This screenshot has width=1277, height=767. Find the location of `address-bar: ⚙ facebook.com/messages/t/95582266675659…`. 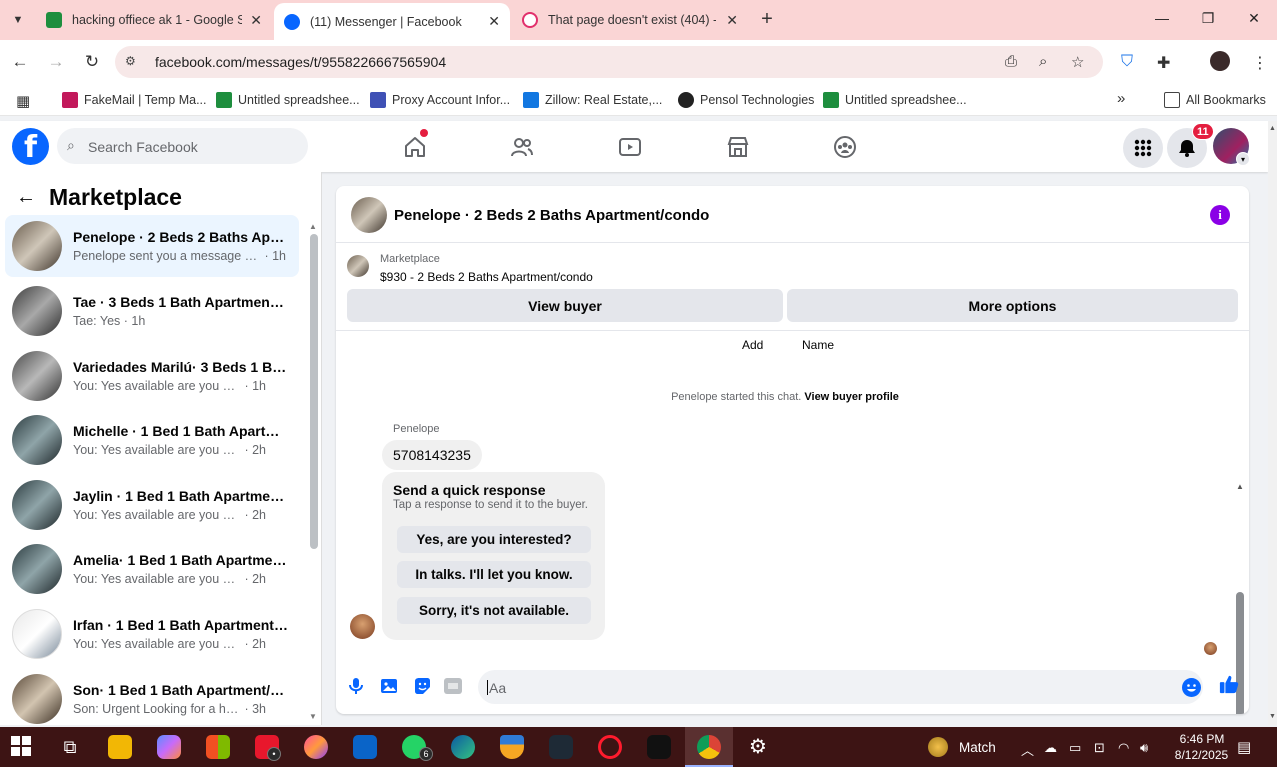

address-bar: ⚙ facebook.com/messages/t/95582266675659… is located at coordinates (609, 62).